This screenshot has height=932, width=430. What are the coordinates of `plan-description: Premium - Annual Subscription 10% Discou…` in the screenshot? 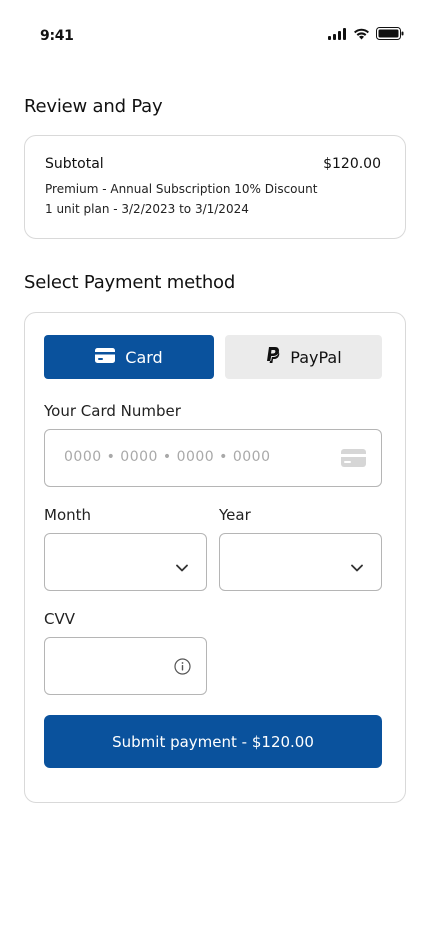 It's located at (181, 189).